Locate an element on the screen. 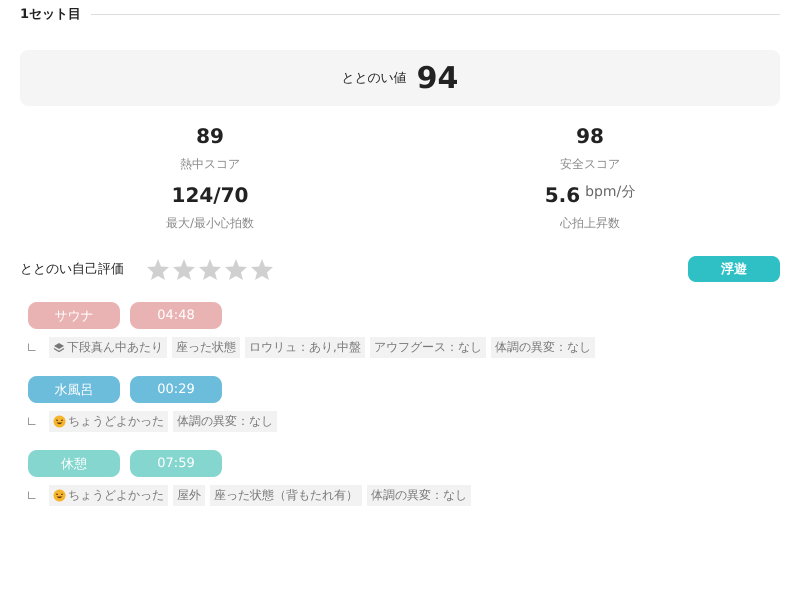 This screenshot has width=800, height=600. score-value: 94 is located at coordinates (437, 78).